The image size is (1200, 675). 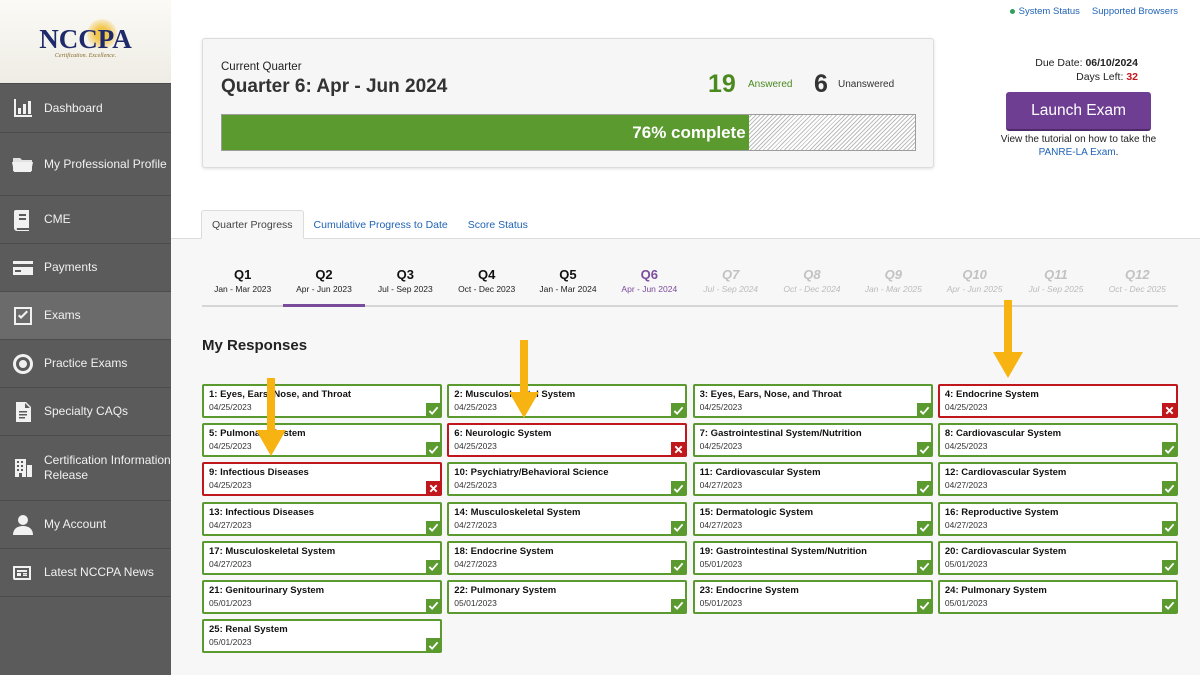 I want to click on sidebar-item-specialty-caqs: Specialty CAQs, so click(x=85, y=412).